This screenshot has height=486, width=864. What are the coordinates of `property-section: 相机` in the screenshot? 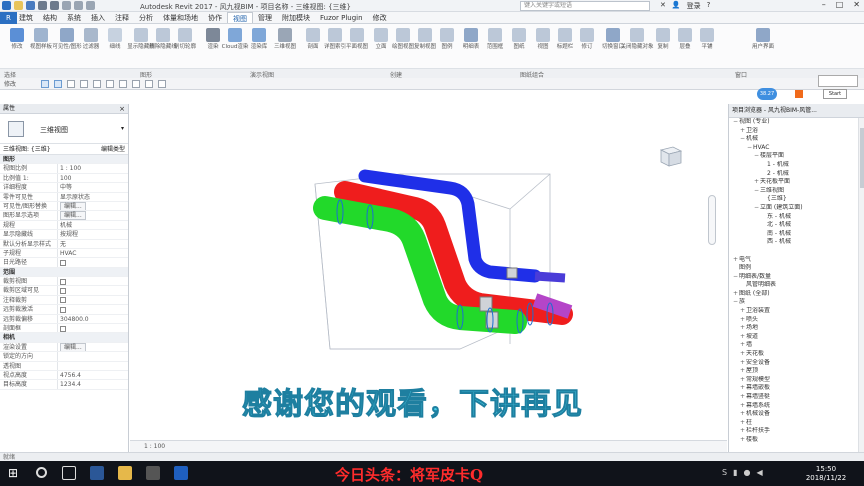 It's located at (64, 338).